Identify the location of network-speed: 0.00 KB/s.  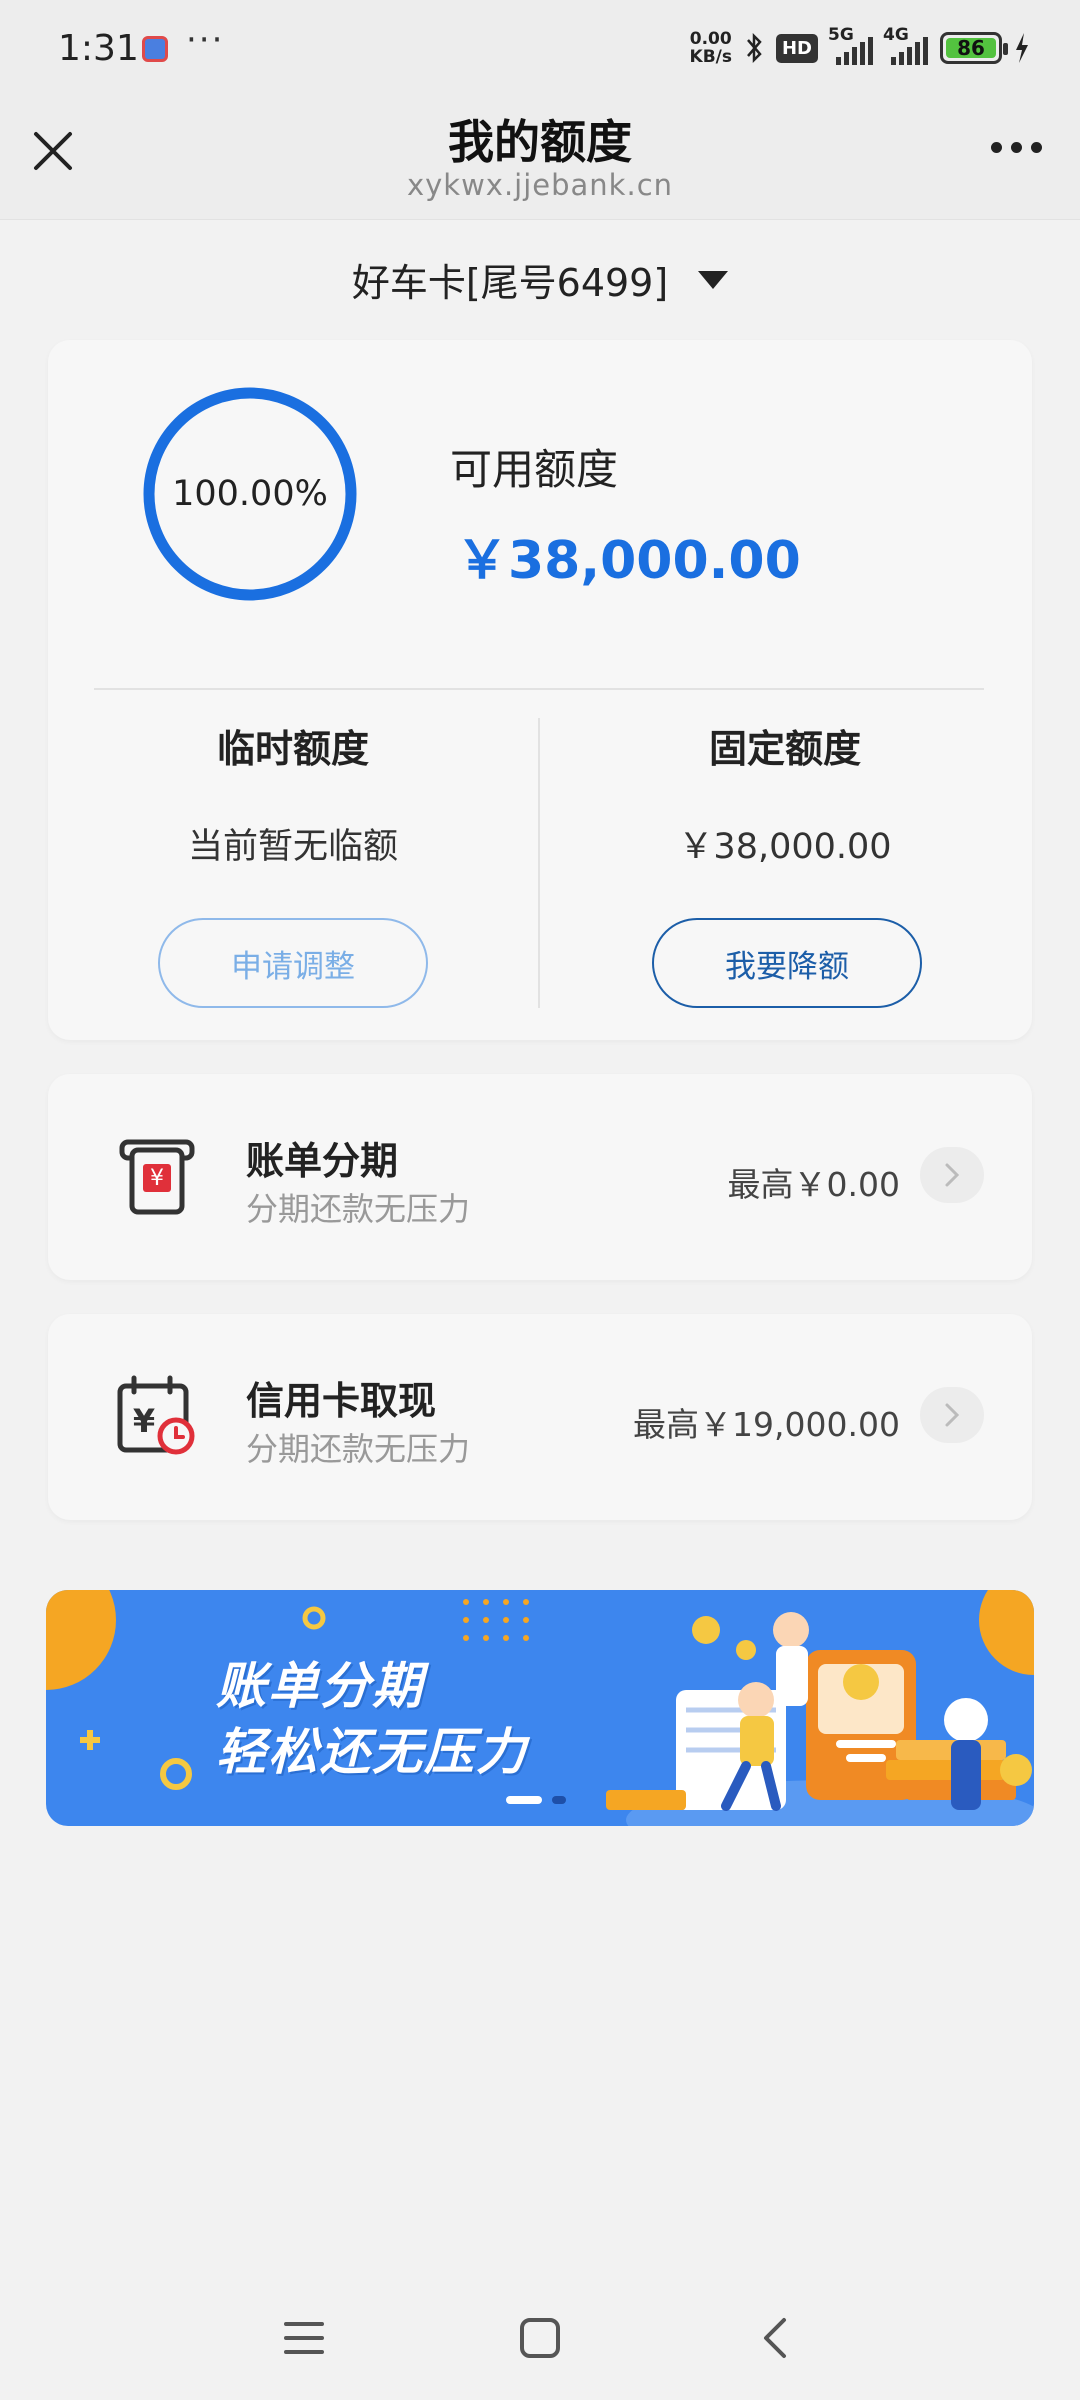
(711, 48).